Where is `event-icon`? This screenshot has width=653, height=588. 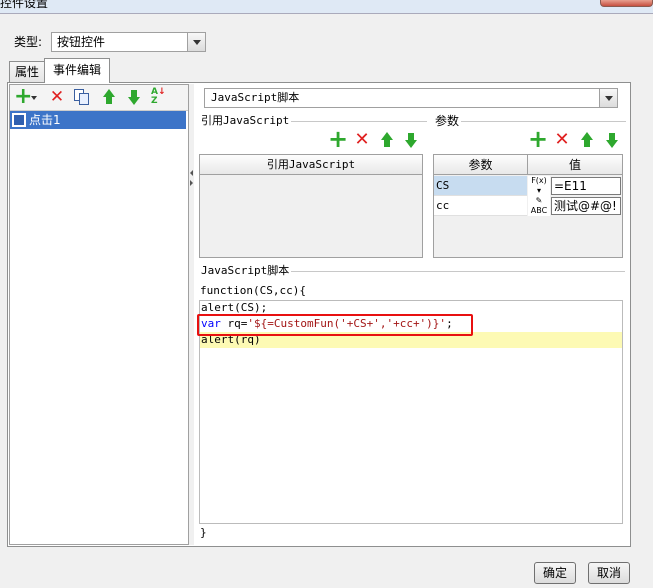 event-icon is located at coordinates (19, 120).